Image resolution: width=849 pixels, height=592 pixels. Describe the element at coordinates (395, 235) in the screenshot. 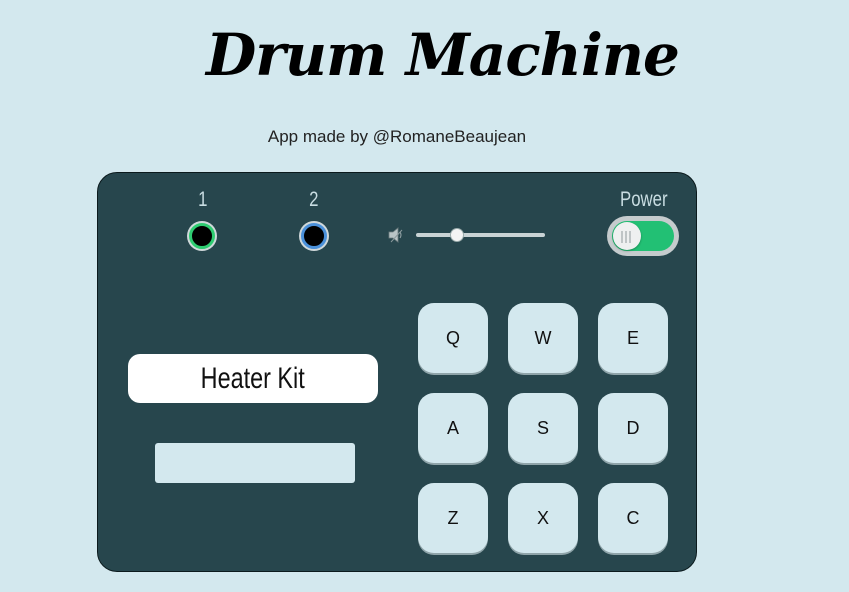

I see `speaker-icon` at that location.